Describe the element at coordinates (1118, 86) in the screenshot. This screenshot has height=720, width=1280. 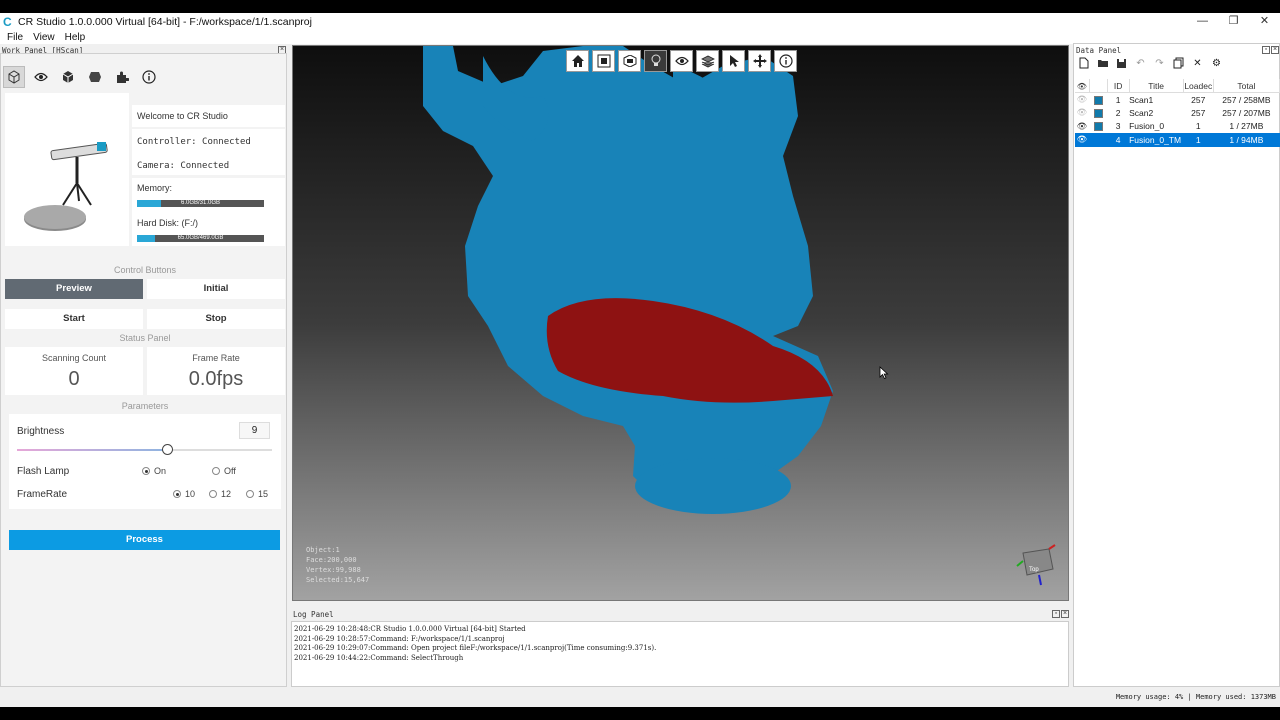
I see `col-id: ID` at that location.